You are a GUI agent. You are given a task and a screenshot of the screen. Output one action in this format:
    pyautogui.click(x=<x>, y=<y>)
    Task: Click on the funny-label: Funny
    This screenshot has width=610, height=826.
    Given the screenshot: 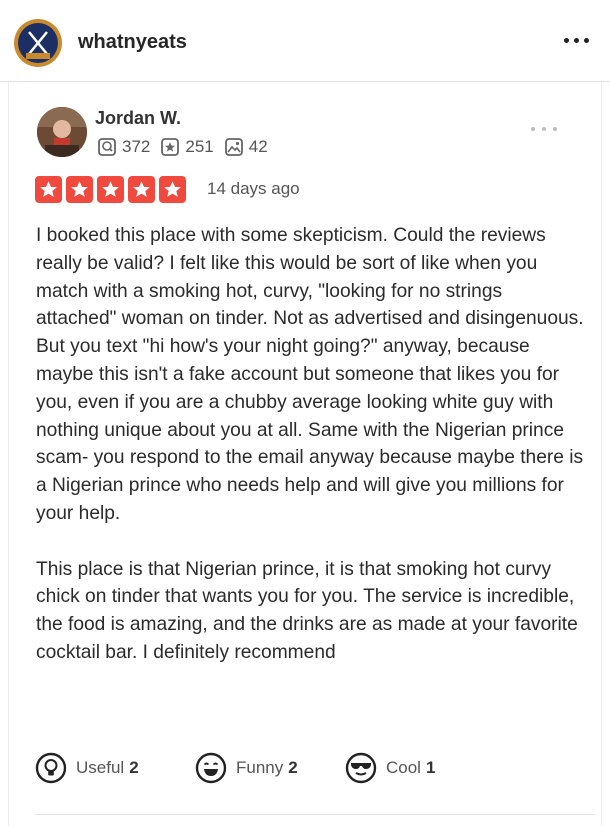 What is the action you would take?
    pyautogui.click(x=260, y=767)
    